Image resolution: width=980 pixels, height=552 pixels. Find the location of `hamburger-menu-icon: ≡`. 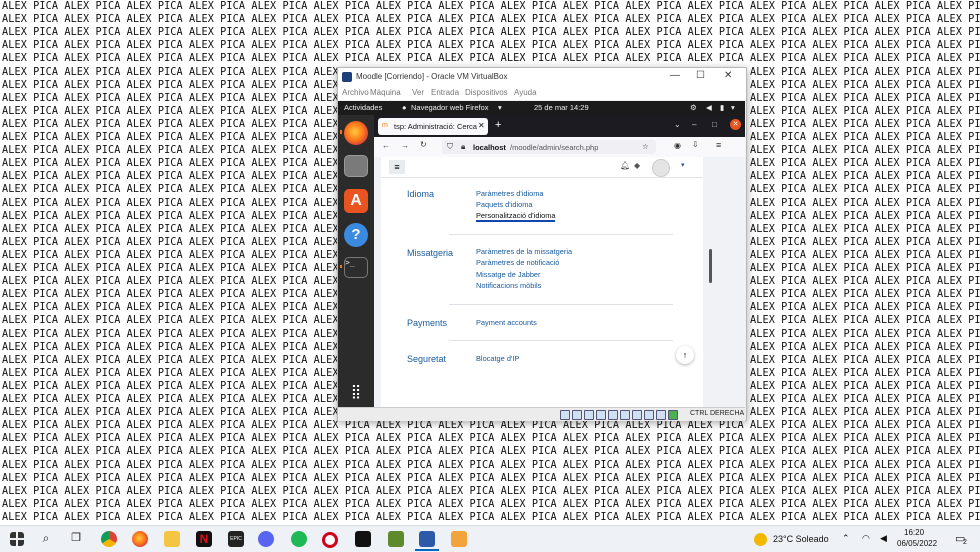

hamburger-menu-icon: ≡ is located at coordinates (718, 145).